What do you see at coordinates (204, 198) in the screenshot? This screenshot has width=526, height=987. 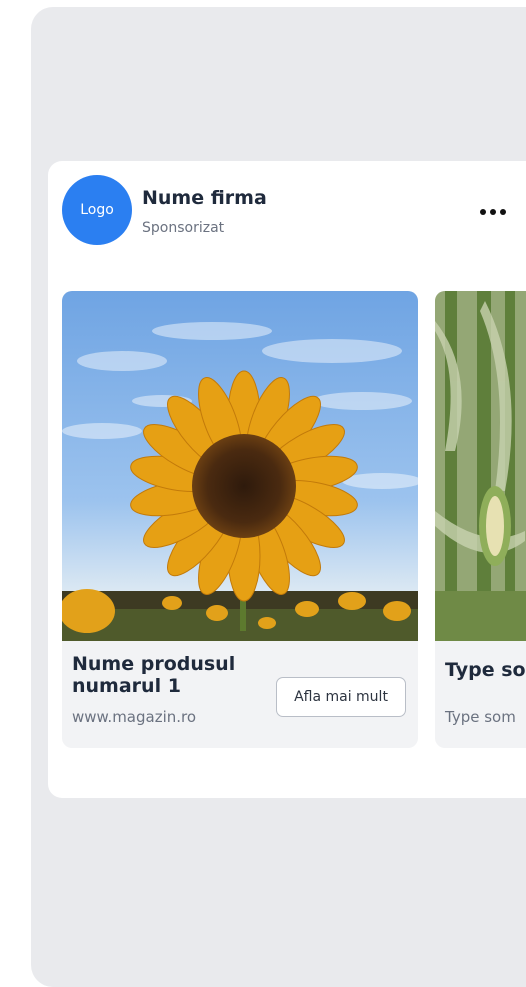 I see `brand-name: Nume firma` at bounding box center [204, 198].